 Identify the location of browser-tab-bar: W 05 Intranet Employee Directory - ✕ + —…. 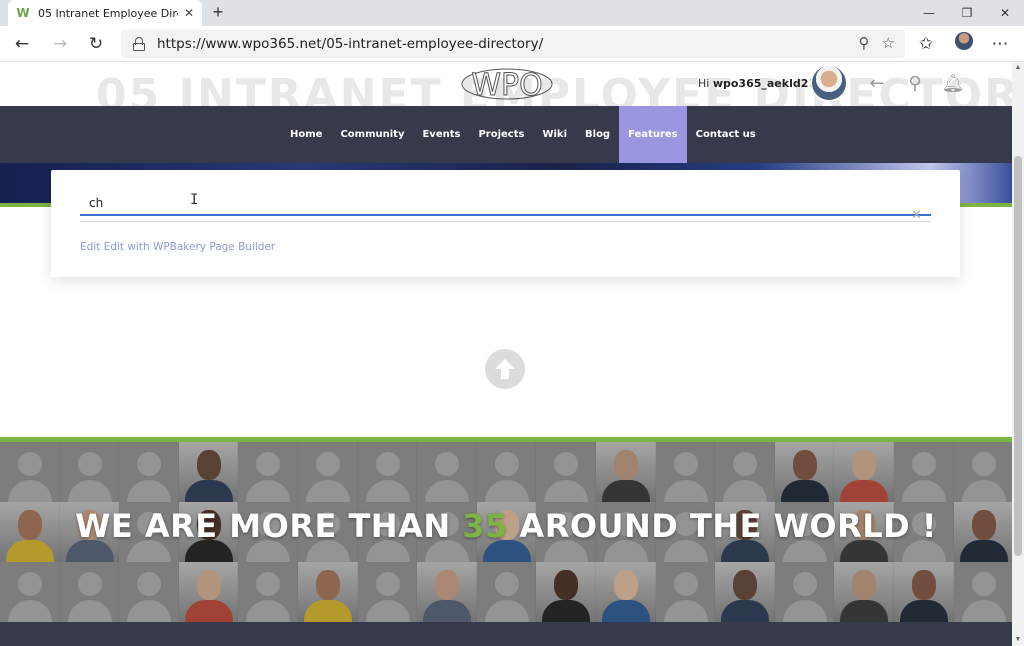
(512, 13).